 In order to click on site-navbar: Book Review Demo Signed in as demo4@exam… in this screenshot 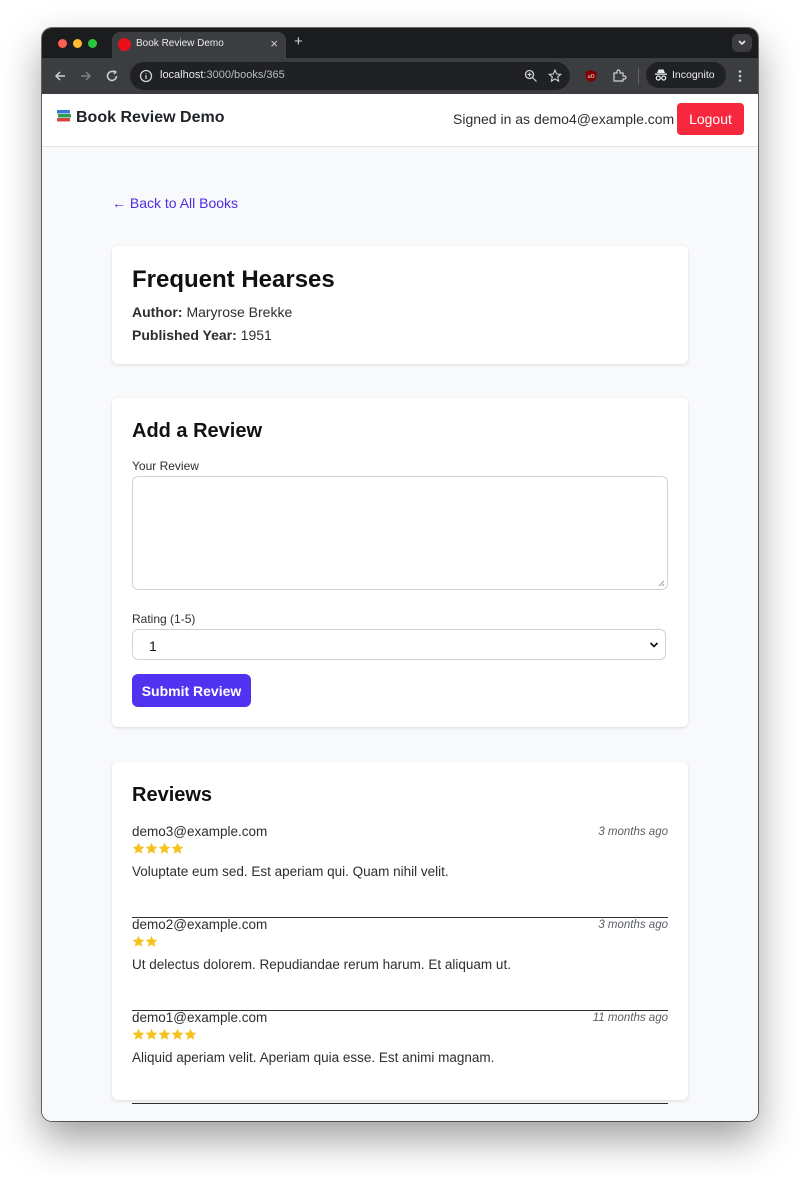, I will do `click(400, 120)`.